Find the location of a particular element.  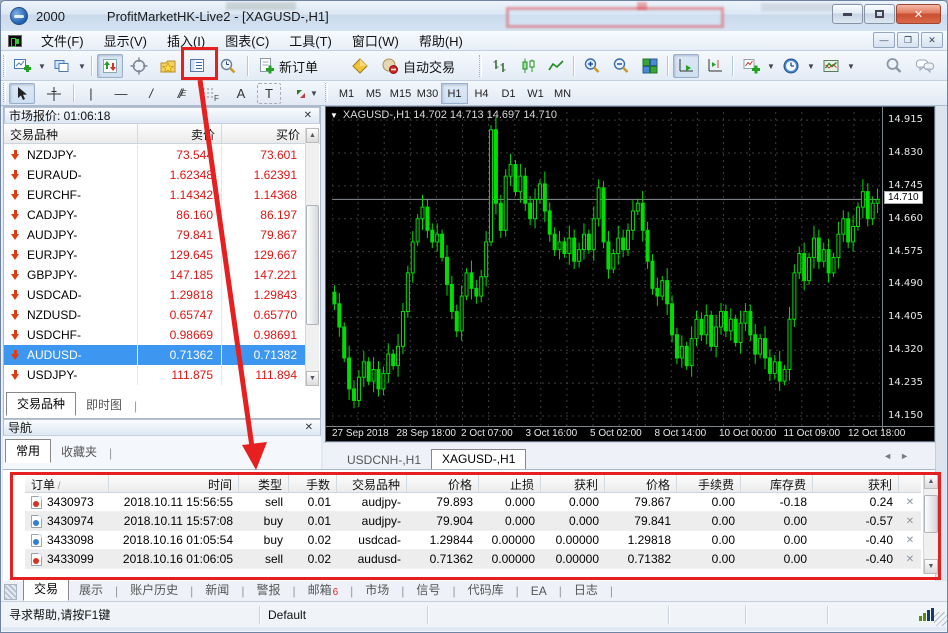

crosshair-button is located at coordinates (54, 93).